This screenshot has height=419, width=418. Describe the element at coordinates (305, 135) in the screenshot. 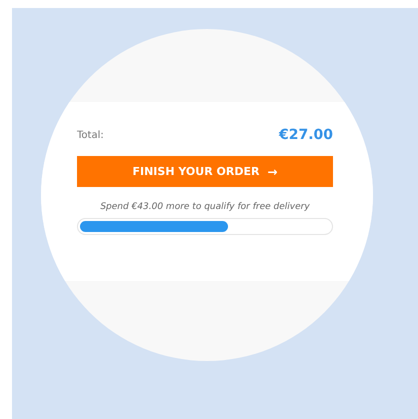

I see `total-amount: €27.00` at that location.